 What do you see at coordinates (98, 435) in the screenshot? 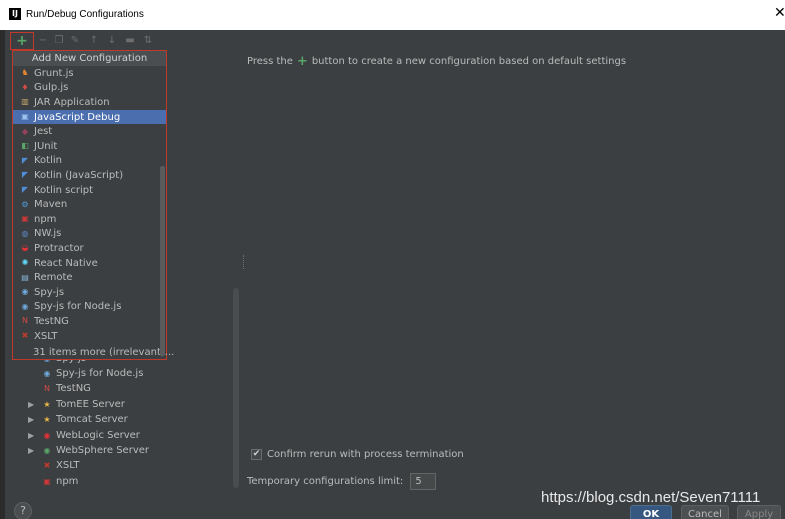
I see `tree-item-label: WebLogic Server` at bounding box center [98, 435].